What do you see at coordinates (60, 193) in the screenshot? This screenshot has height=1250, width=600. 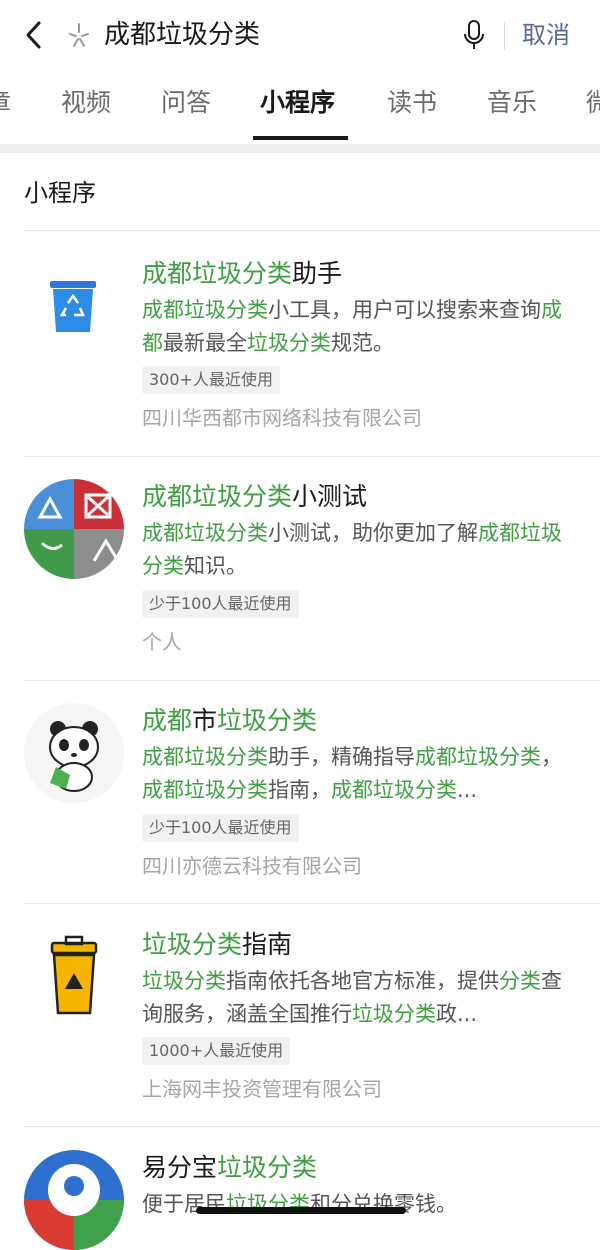 I see `section-title: 小程序` at bounding box center [60, 193].